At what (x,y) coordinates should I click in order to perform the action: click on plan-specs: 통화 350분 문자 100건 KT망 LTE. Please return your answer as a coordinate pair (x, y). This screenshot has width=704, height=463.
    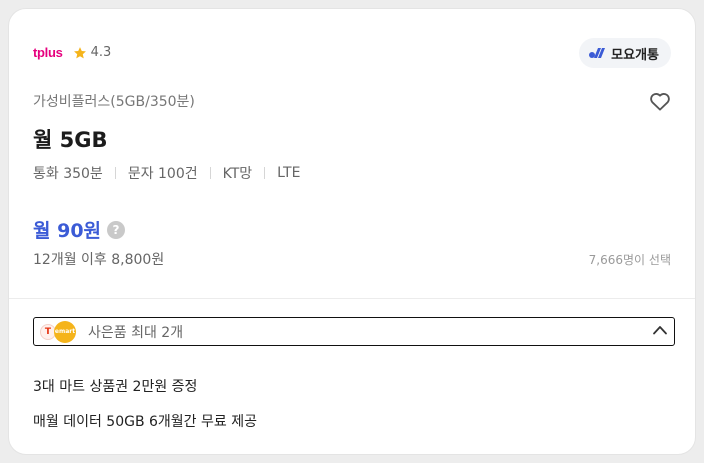
    Looking at the image, I should click on (166, 173).